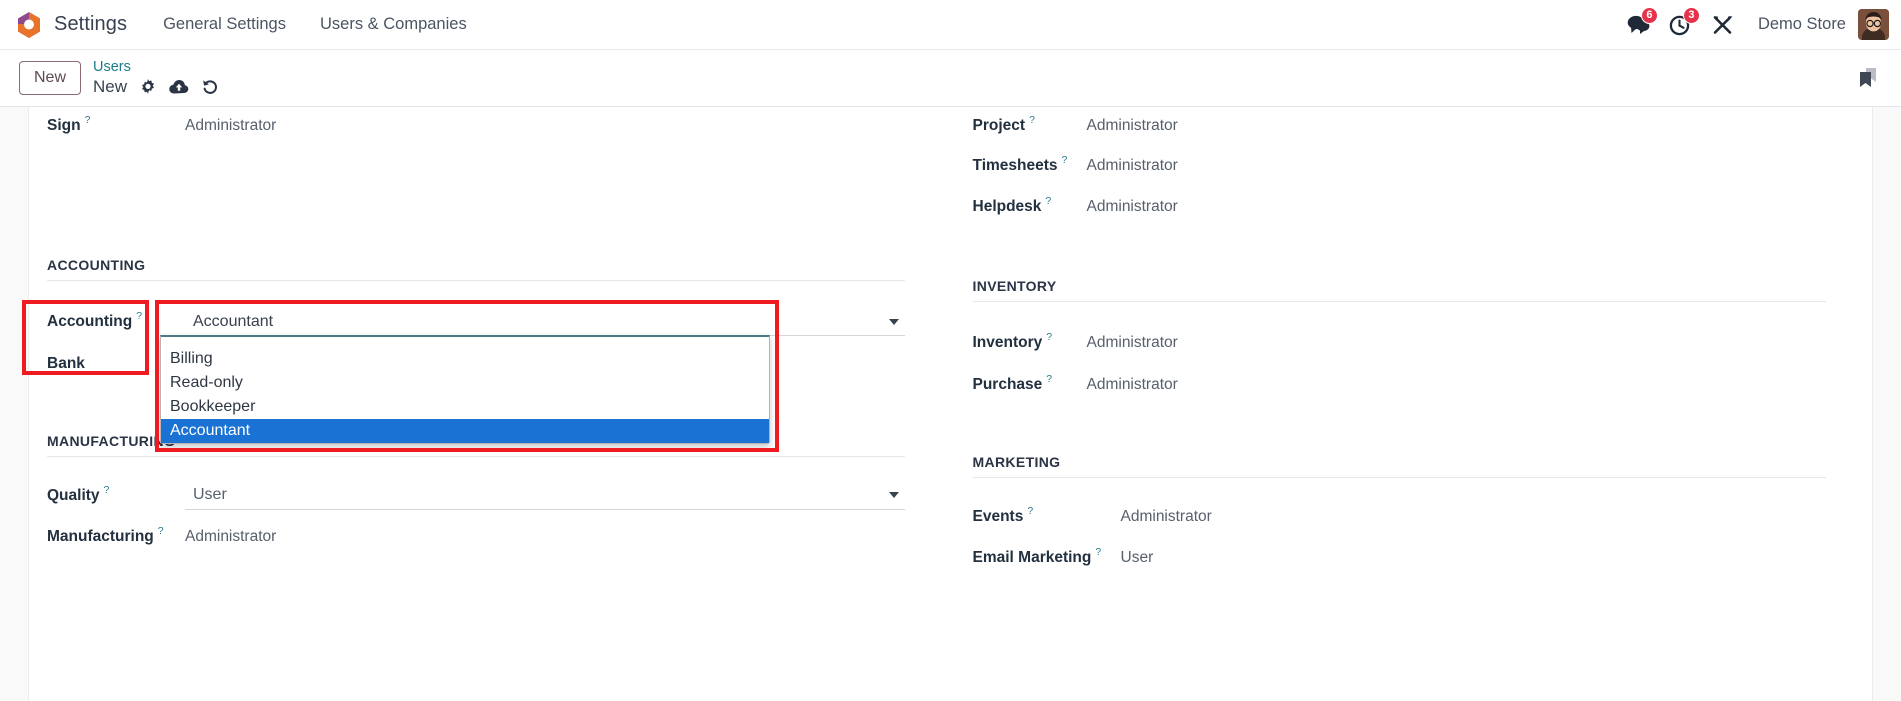 This screenshot has width=1901, height=701. What do you see at coordinates (393, 24) in the screenshot?
I see `nav-item-users-and-companies: Users & Companies` at bounding box center [393, 24].